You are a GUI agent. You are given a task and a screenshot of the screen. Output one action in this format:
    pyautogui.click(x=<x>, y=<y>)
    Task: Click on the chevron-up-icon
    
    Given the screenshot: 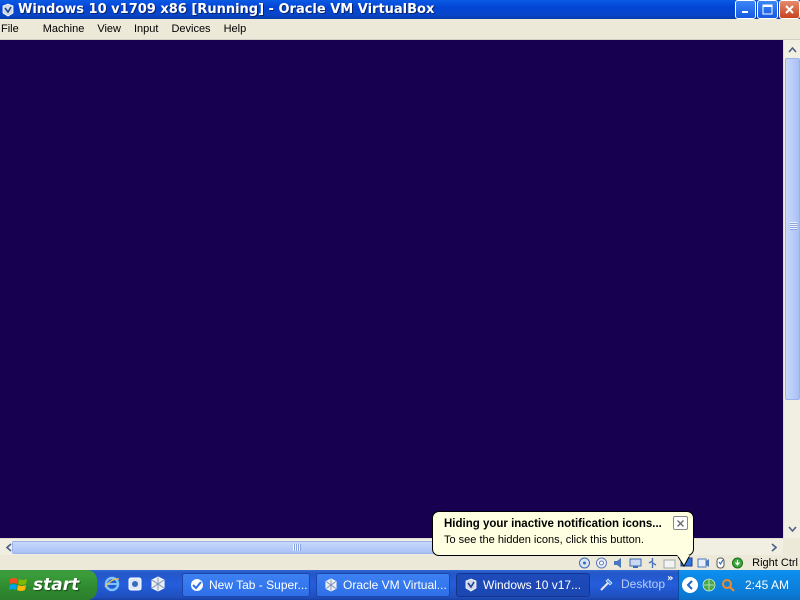 What is the action you would take?
    pyautogui.click(x=792, y=49)
    